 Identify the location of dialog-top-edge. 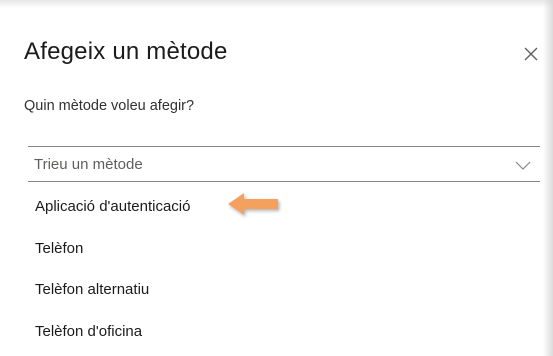
(276, 4).